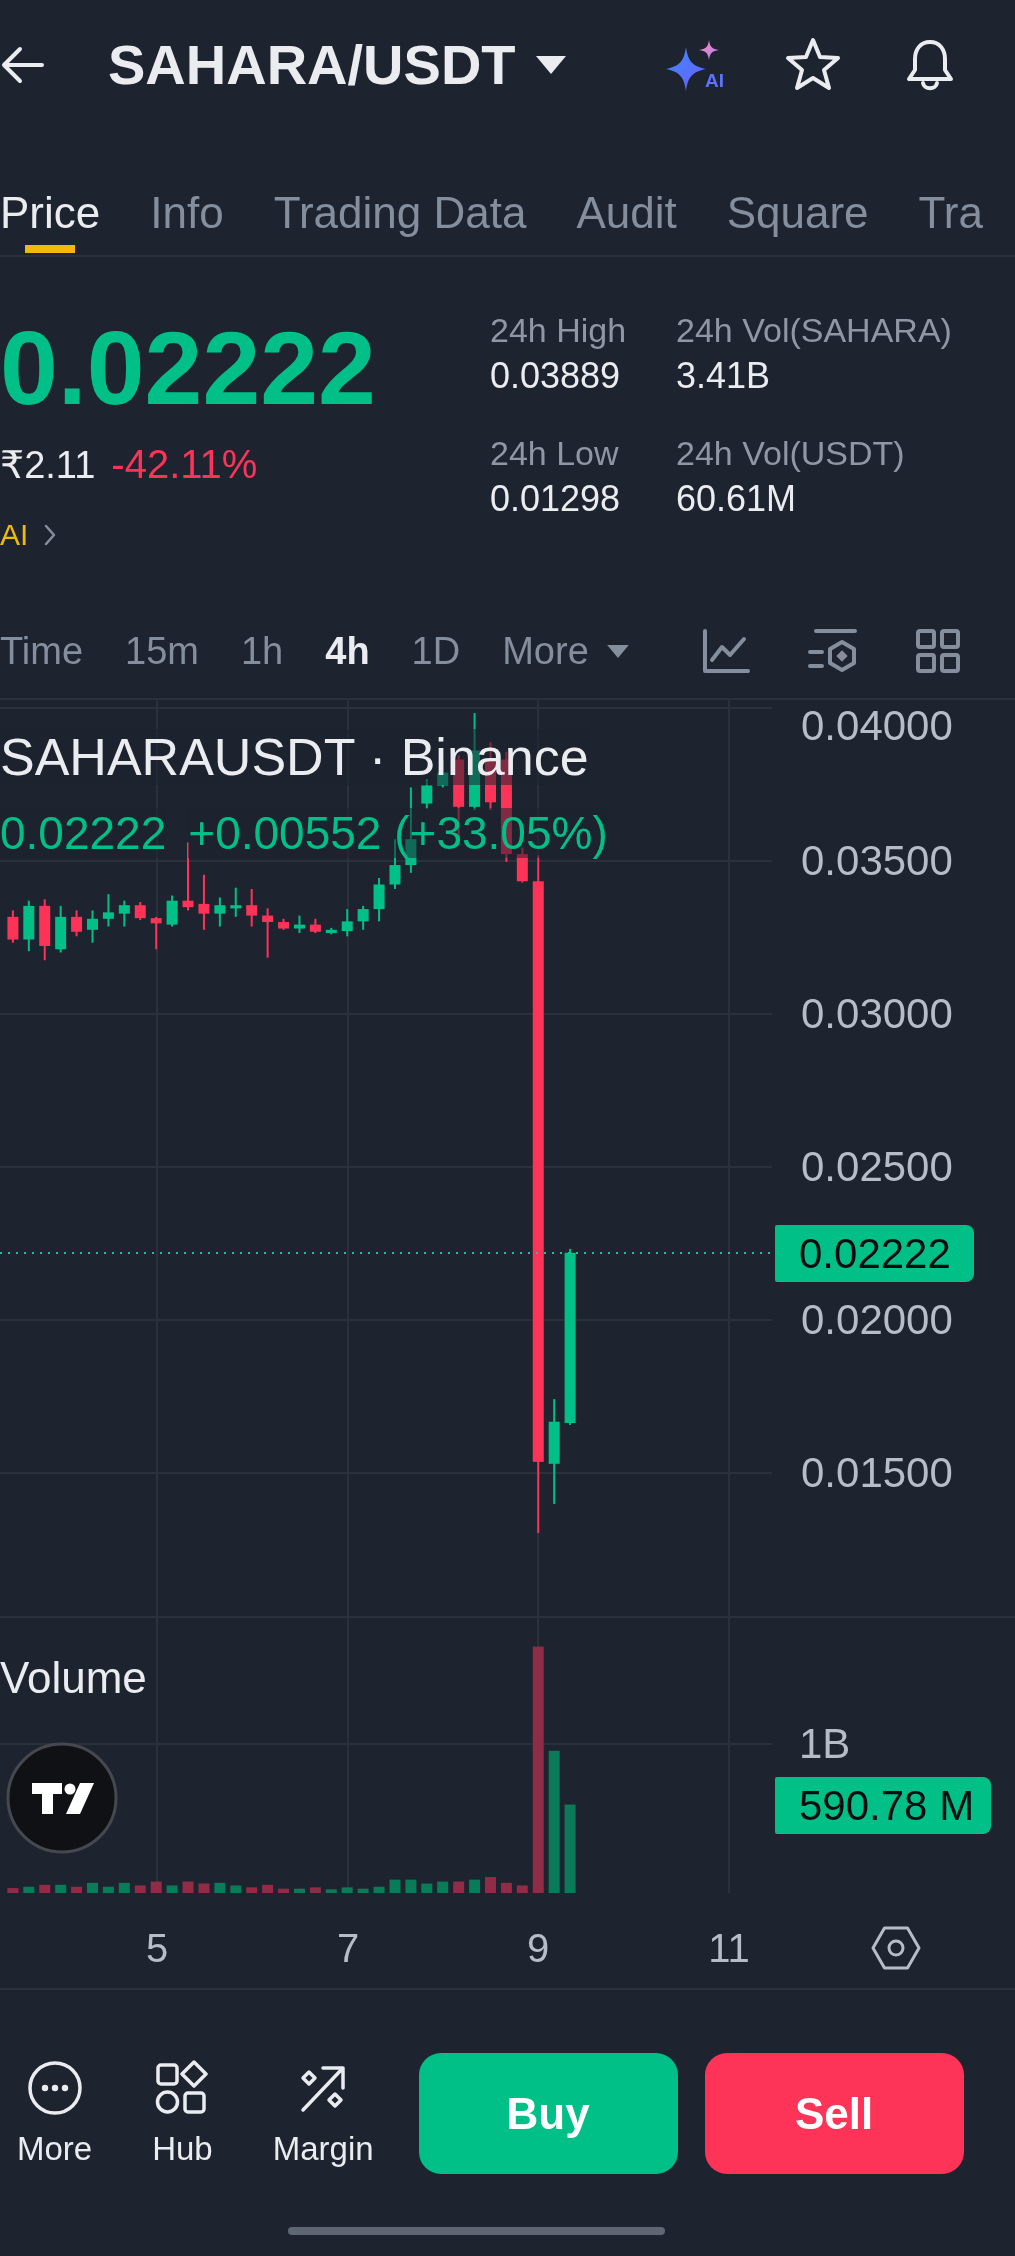 The height and width of the screenshot is (2256, 1015). Describe the element at coordinates (877, 1167) in the screenshot. I see `price-axis-label: 0.02500` at that location.